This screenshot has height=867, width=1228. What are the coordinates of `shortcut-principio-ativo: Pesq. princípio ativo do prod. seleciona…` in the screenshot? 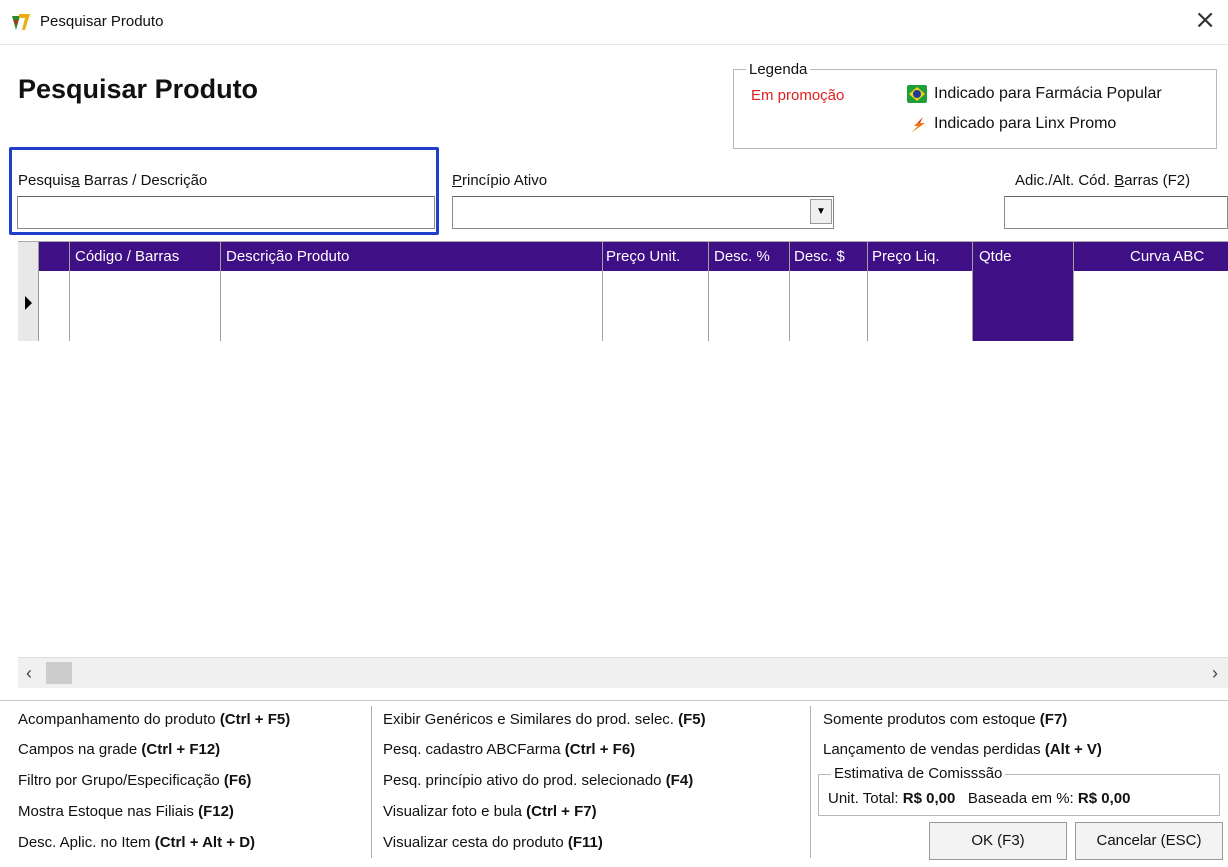 It's located at (538, 780).